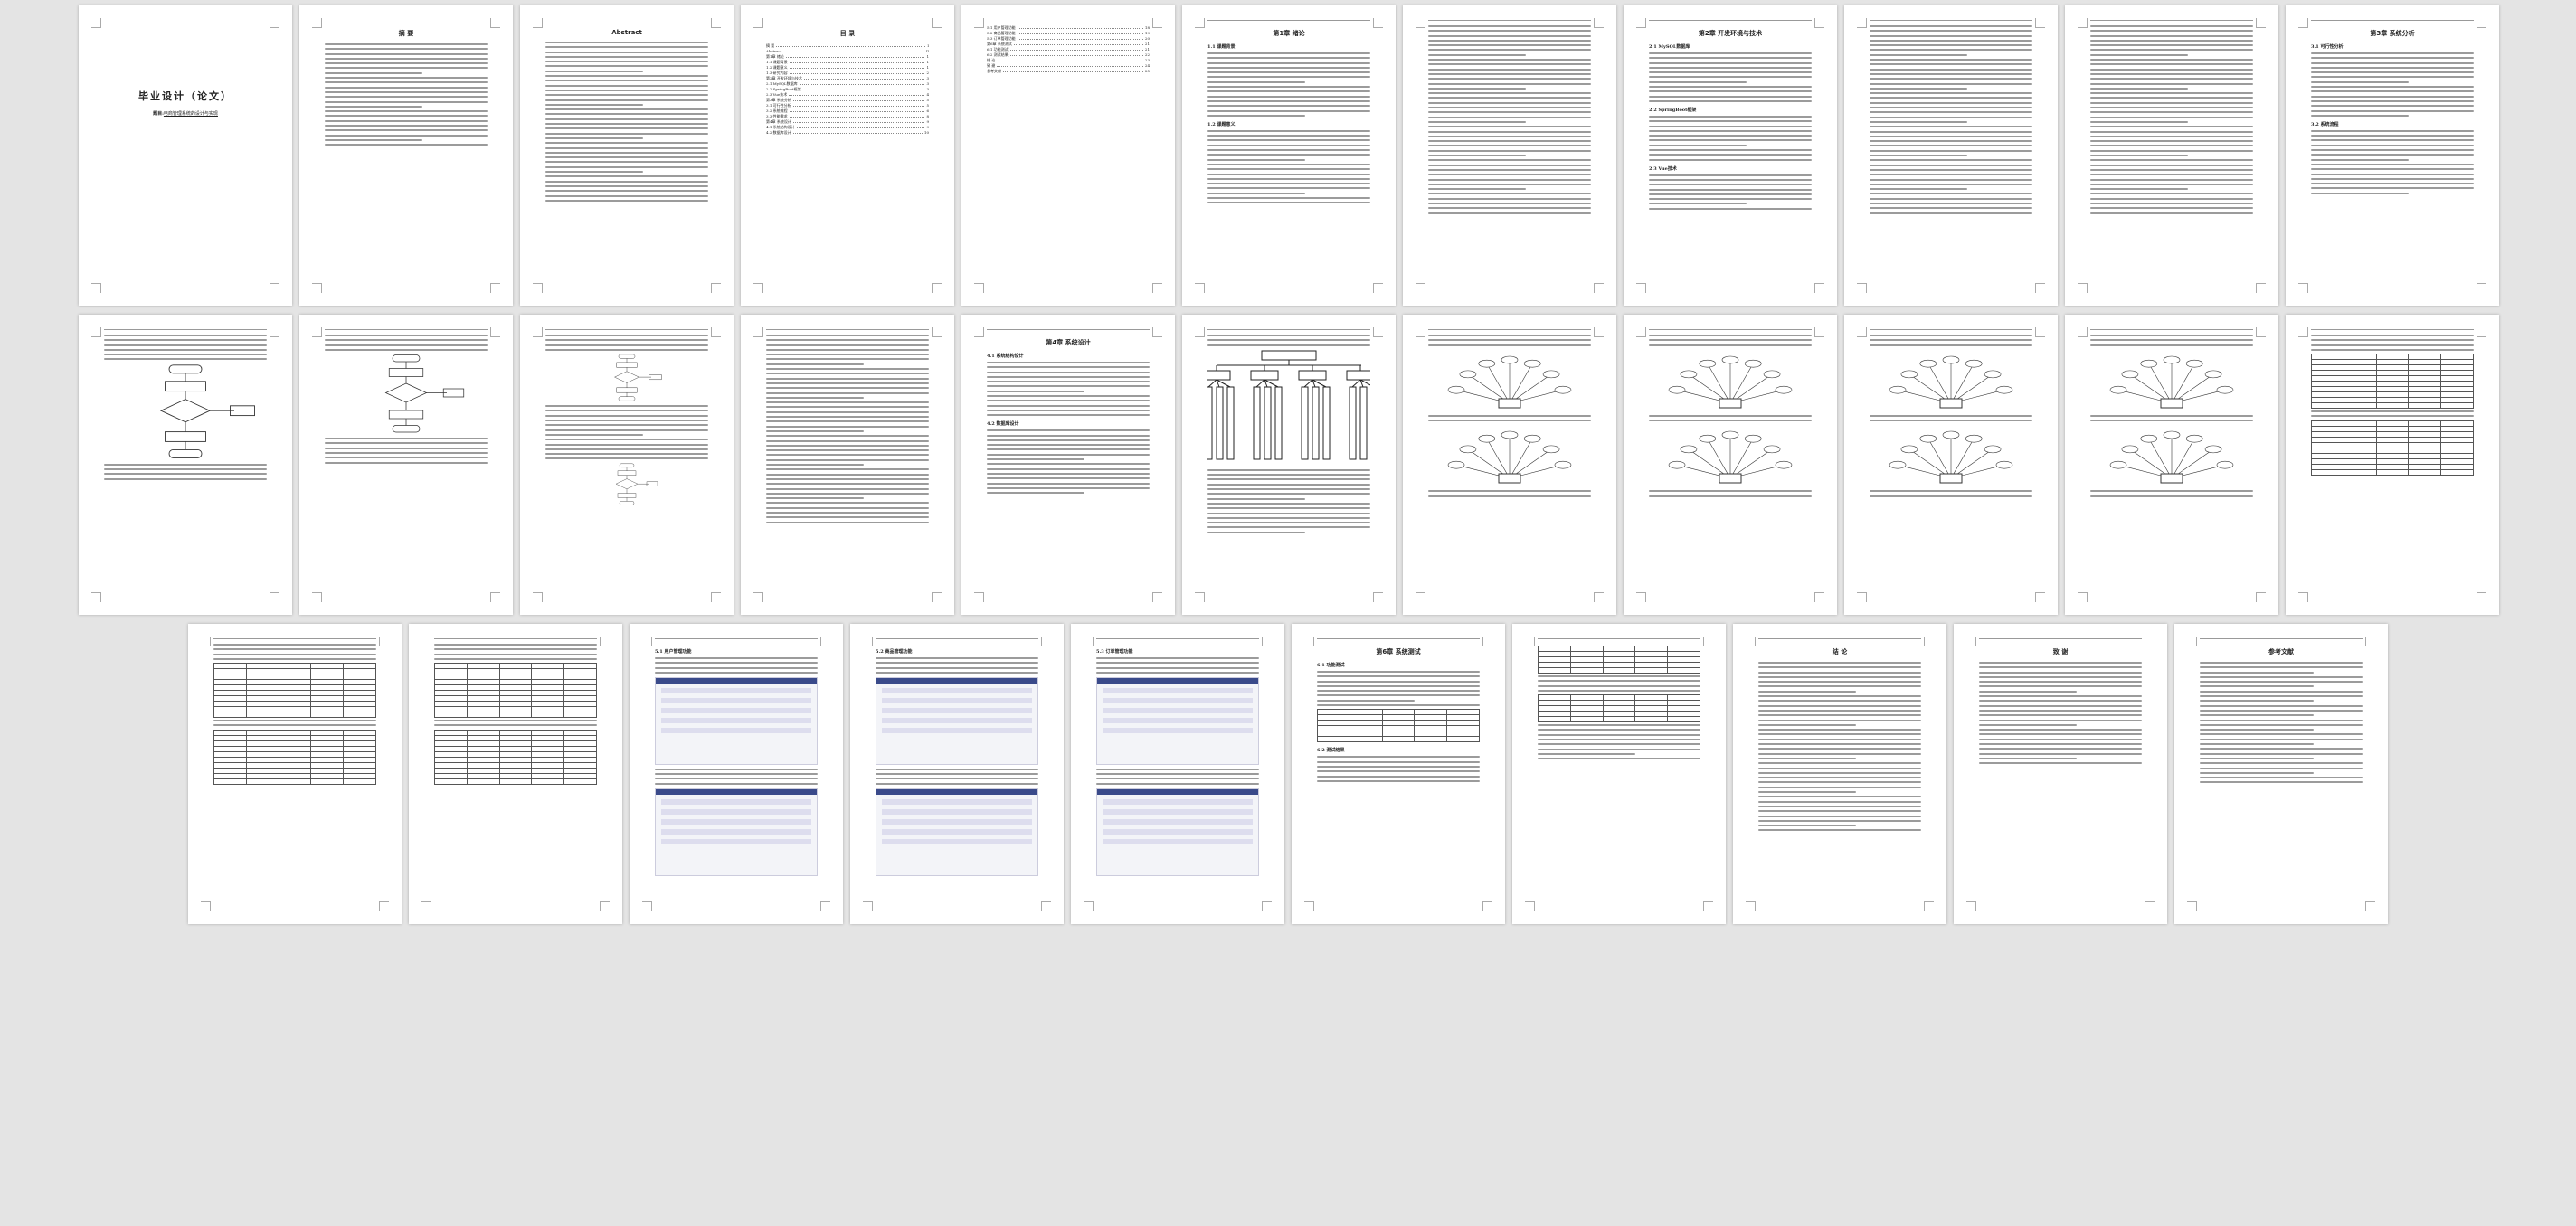  Describe the element at coordinates (406, 392) in the screenshot. I see `flow-decision` at that location.